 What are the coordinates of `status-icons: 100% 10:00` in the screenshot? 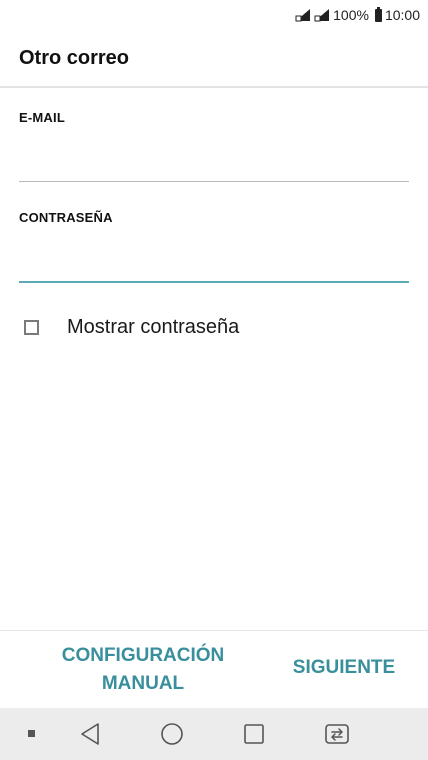 It's located at (357, 15).